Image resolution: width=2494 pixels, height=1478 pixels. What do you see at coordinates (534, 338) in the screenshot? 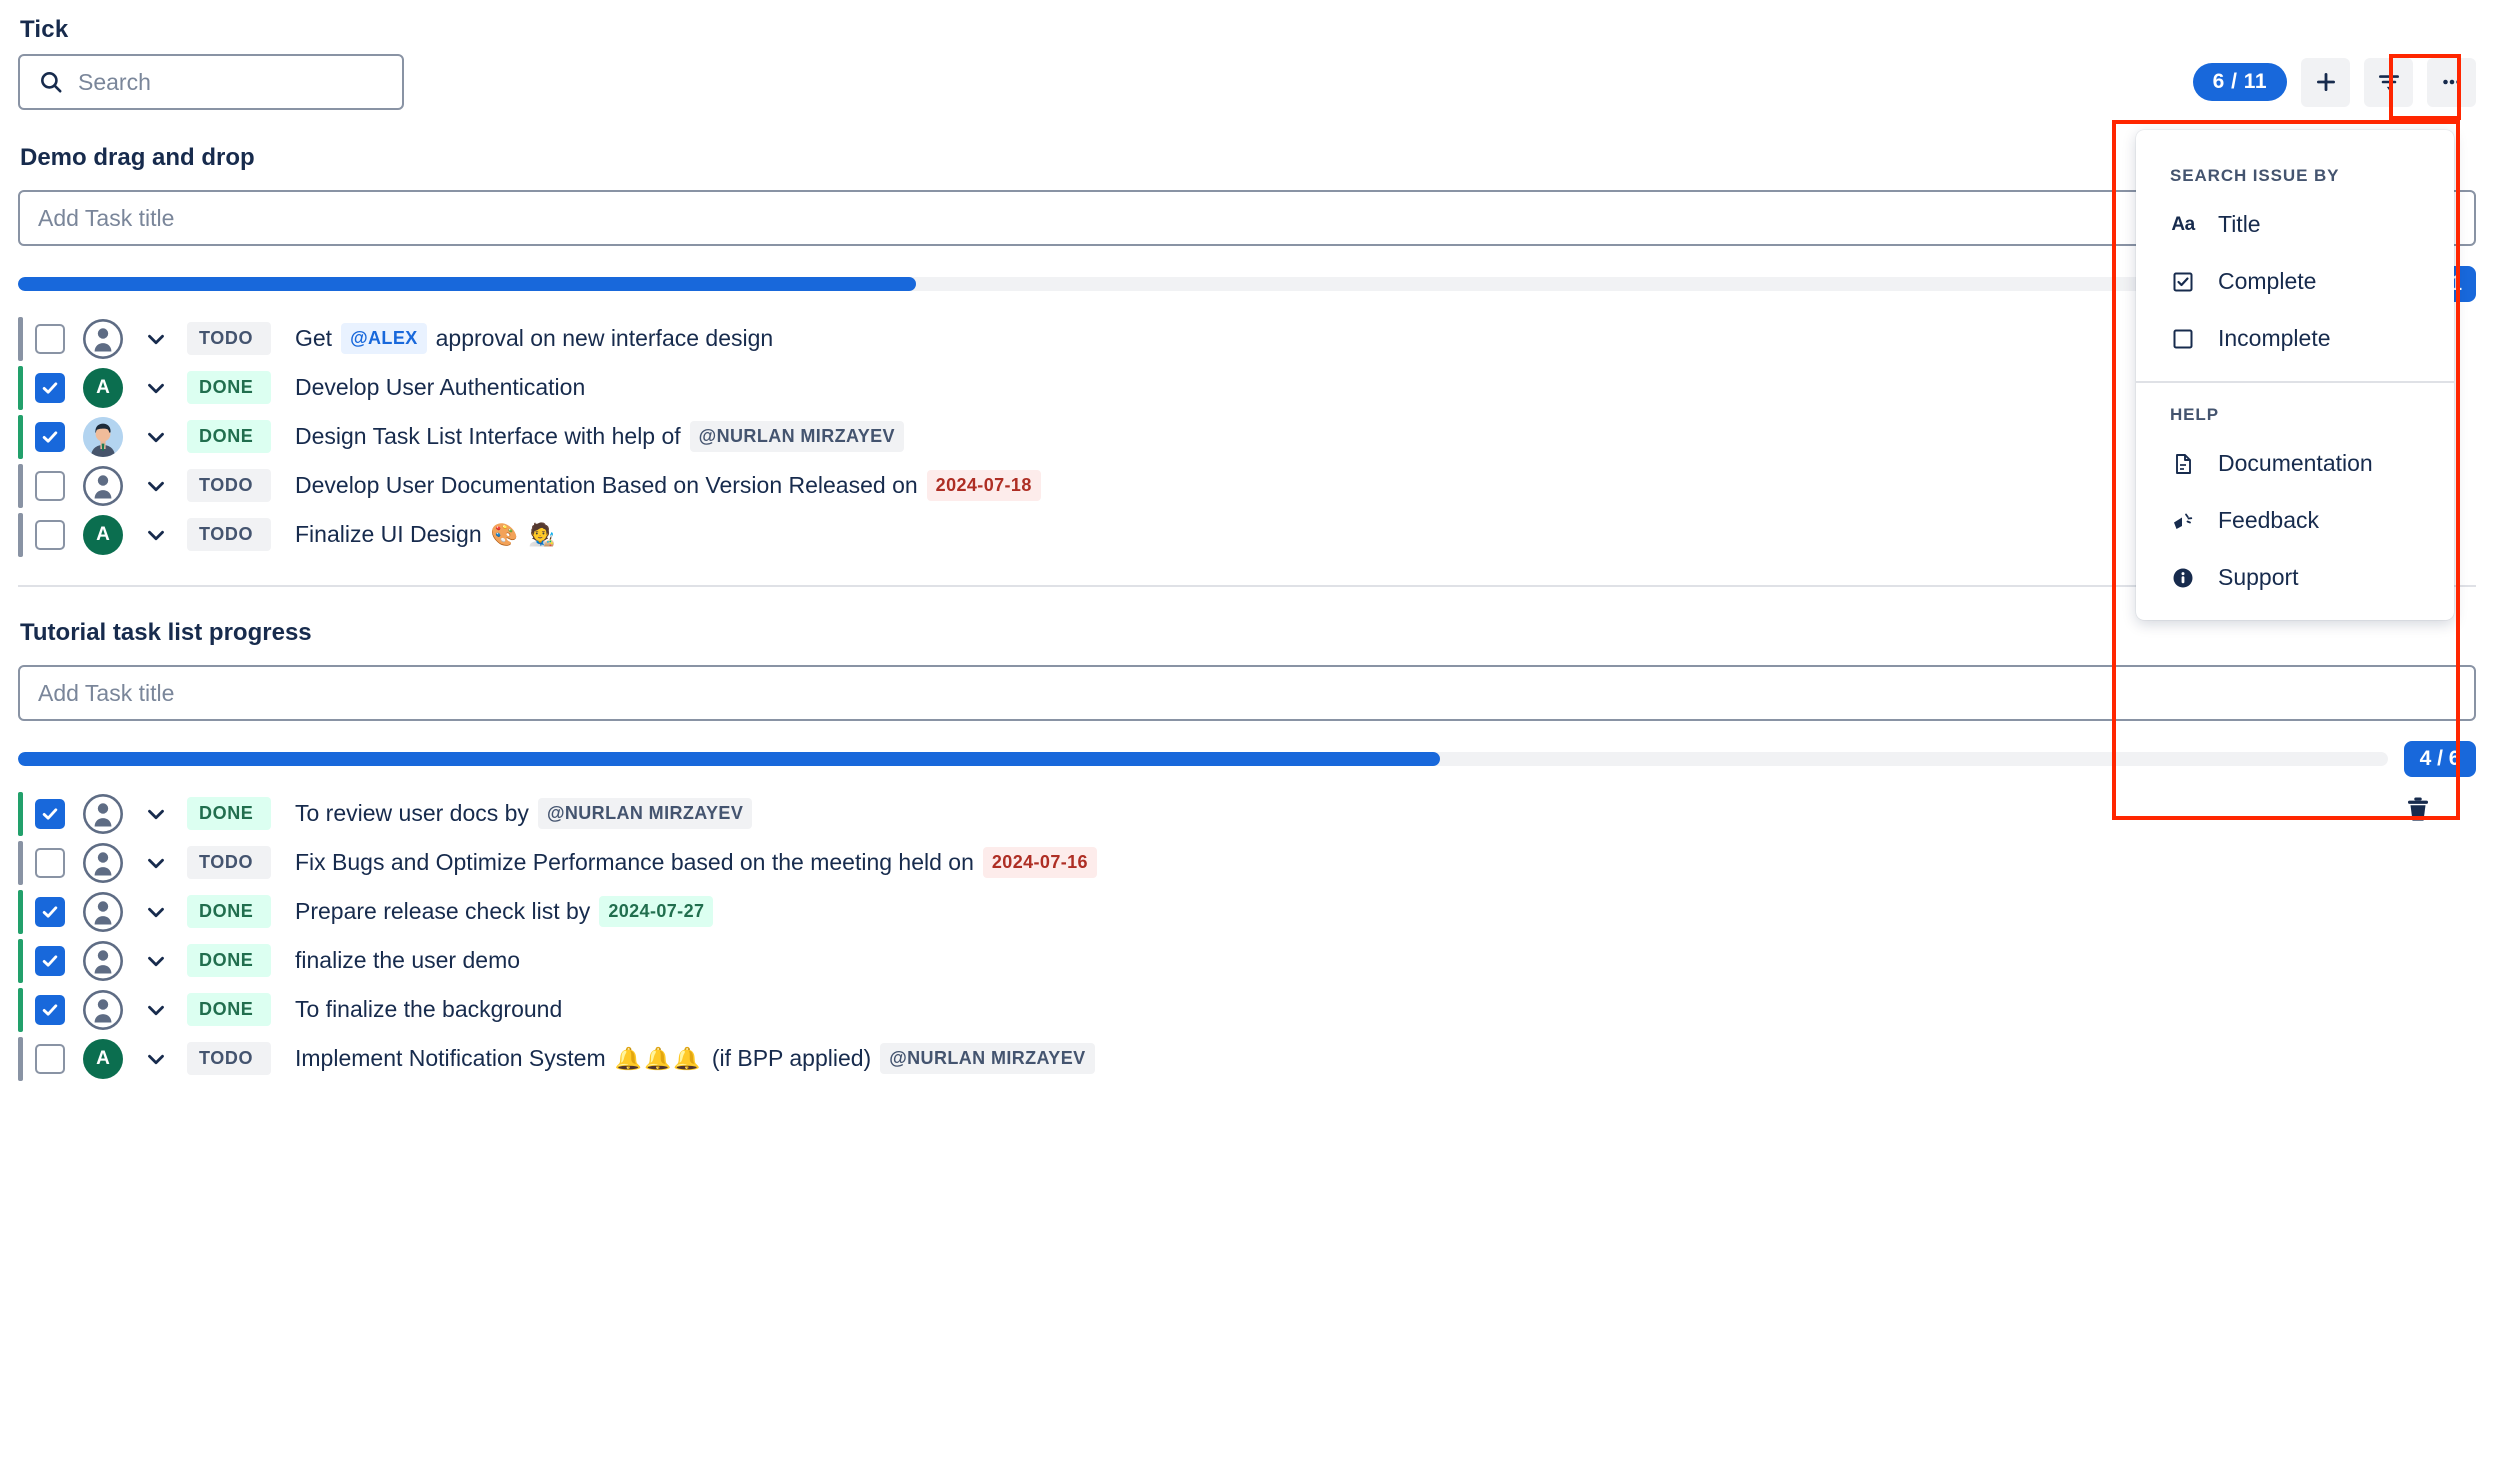
I see `task-title: Get @ALEX approval on new interface design` at bounding box center [534, 338].